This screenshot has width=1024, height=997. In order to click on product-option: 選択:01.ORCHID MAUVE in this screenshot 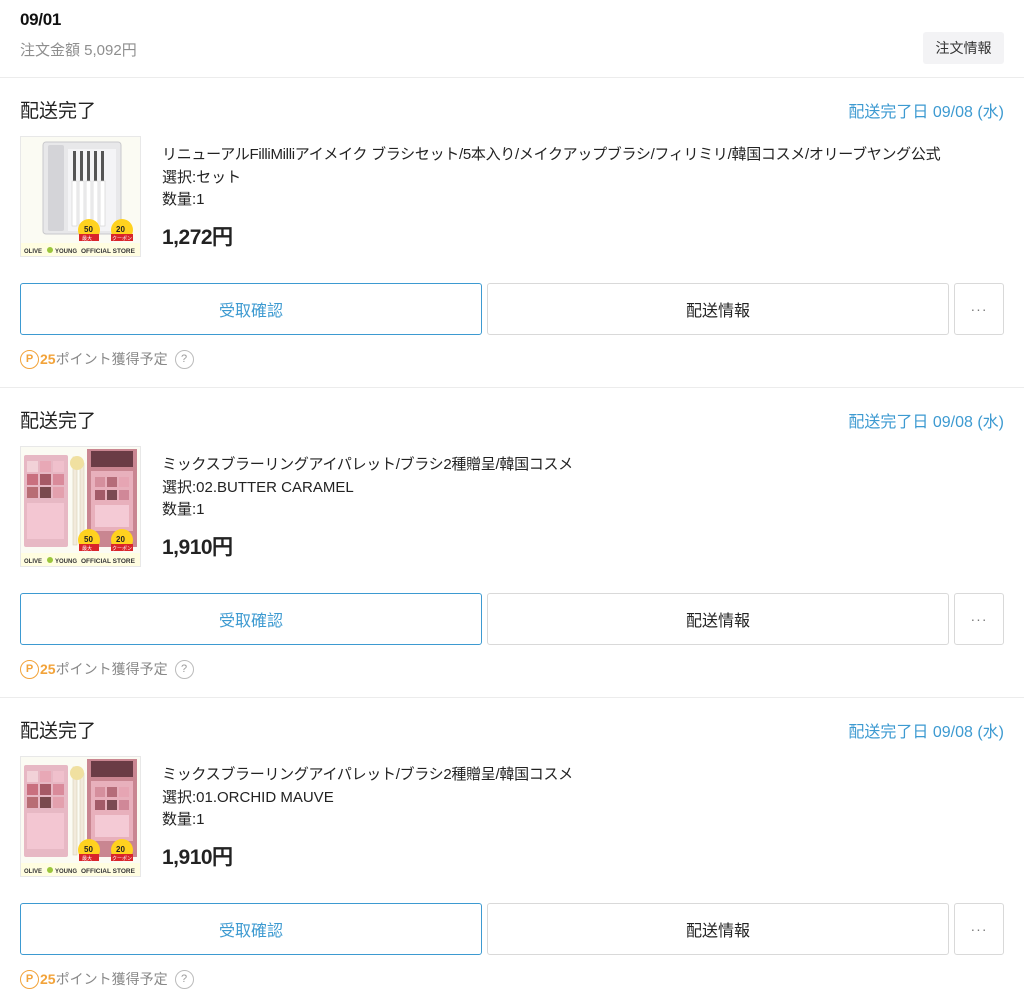, I will do `click(248, 797)`.